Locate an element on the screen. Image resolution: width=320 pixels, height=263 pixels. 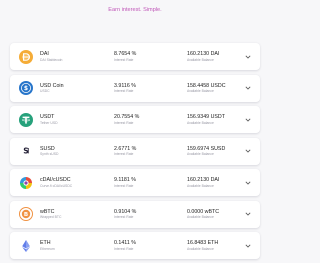
available-balance: 158.4458 USDC Available Balance is located at coordinates (206, 88).